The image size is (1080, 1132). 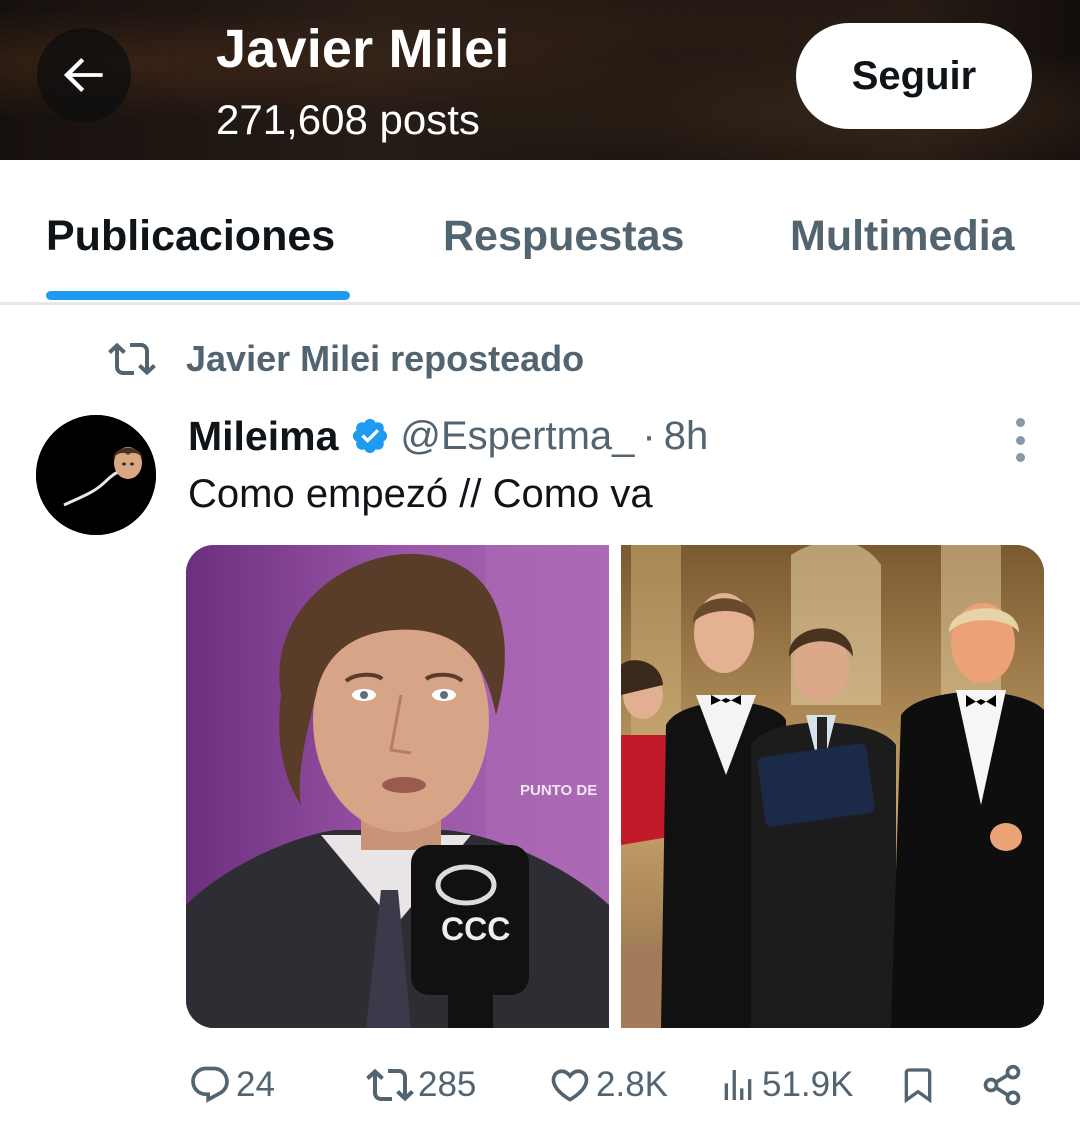 I want to click on follow-button: Seguir, so click(x=914, y=76).